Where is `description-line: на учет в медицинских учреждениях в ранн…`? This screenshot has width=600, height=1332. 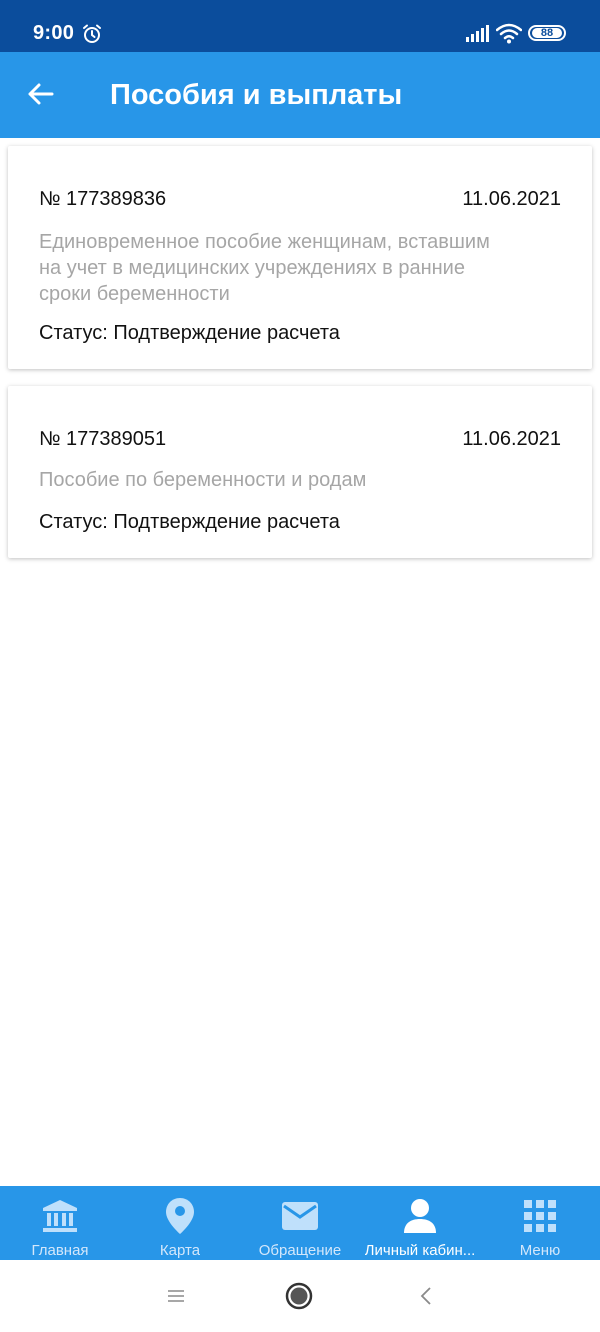
description-line: на учет в медицинских учреждениях в ранн… is located at coordinates (252, 268).